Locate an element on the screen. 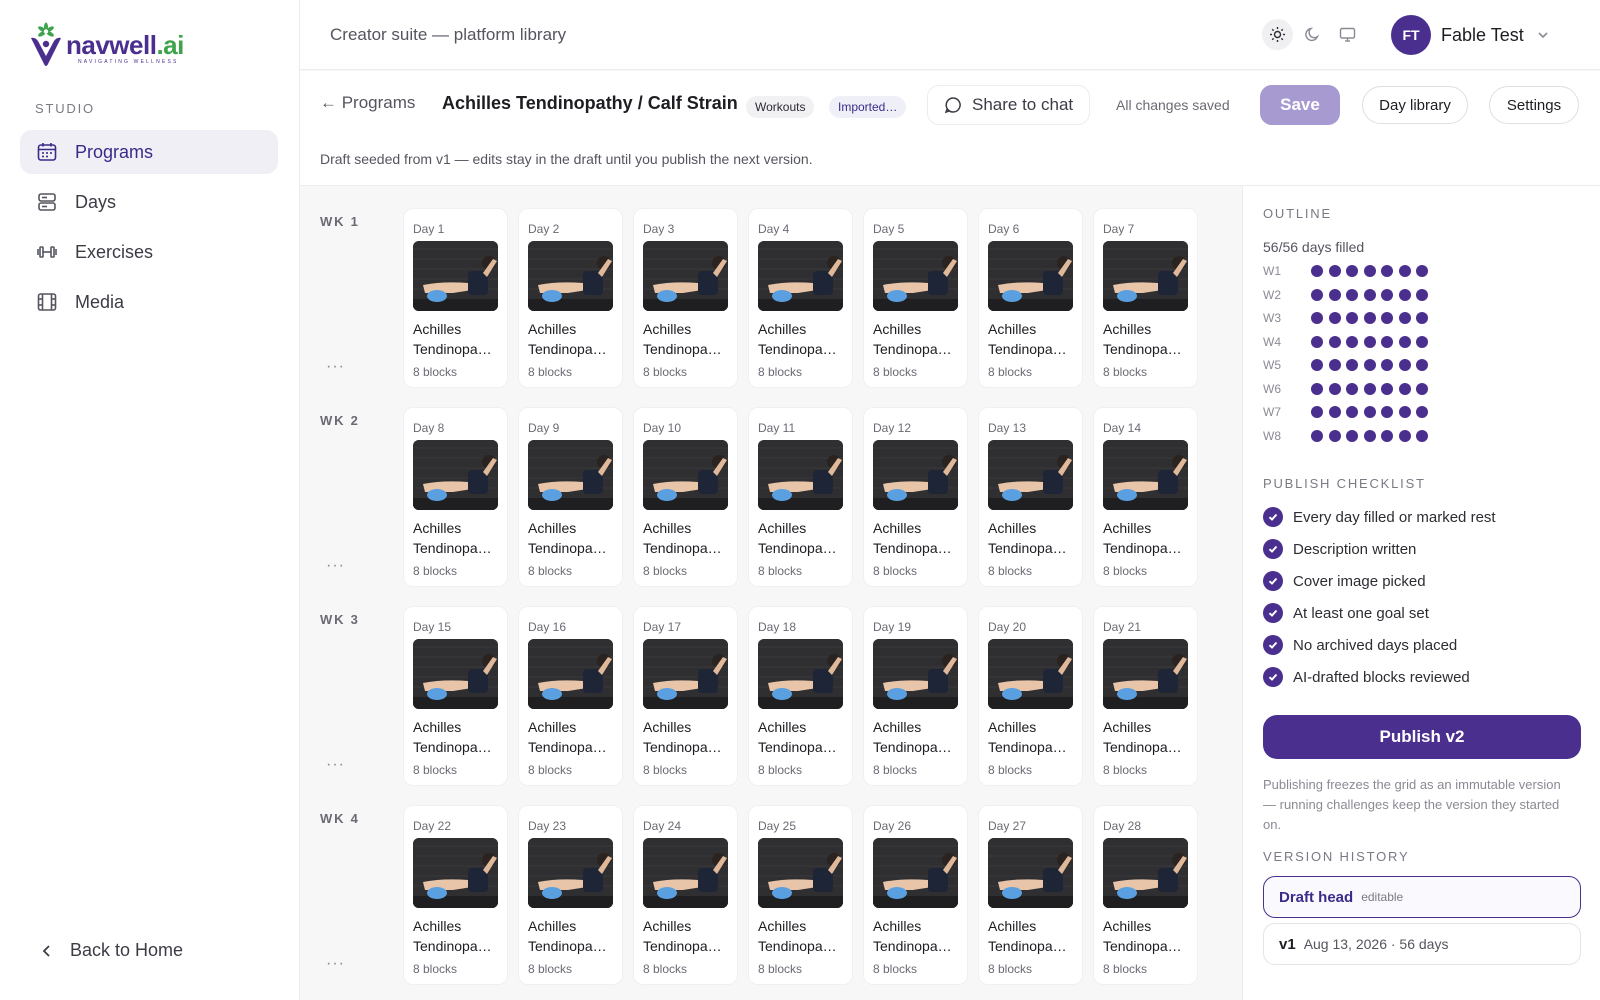 The image size is (1600, 1000). version-draft-head: Draft head editable is located at coordinates (1422, 897).